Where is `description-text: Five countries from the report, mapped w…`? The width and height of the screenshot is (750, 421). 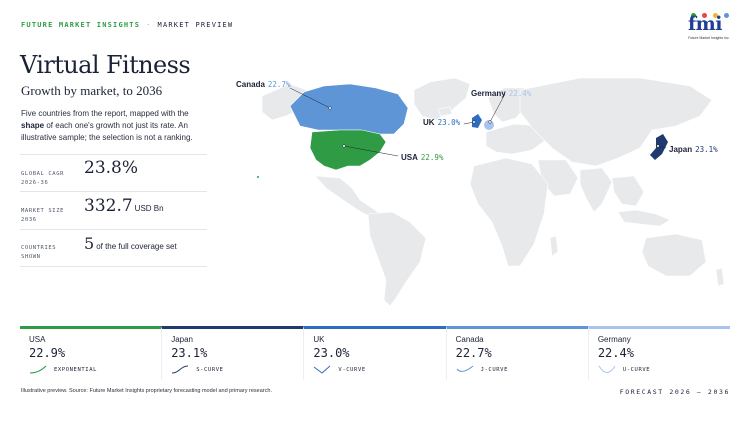 description-text: Five countries from the report, mapped w… is located at coordinates (105, 113).